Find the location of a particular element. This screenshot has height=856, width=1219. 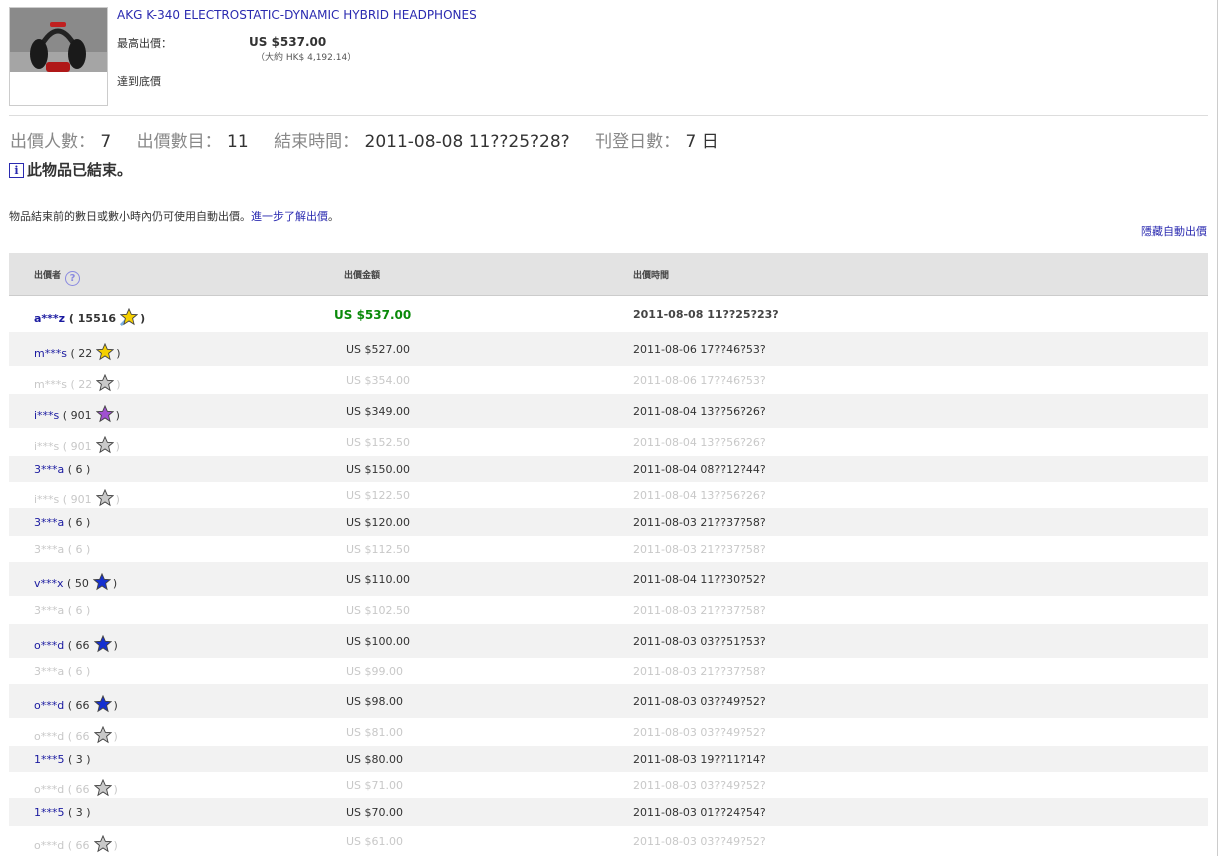

feedback-score: 50 is located at coordinates (82, 583).